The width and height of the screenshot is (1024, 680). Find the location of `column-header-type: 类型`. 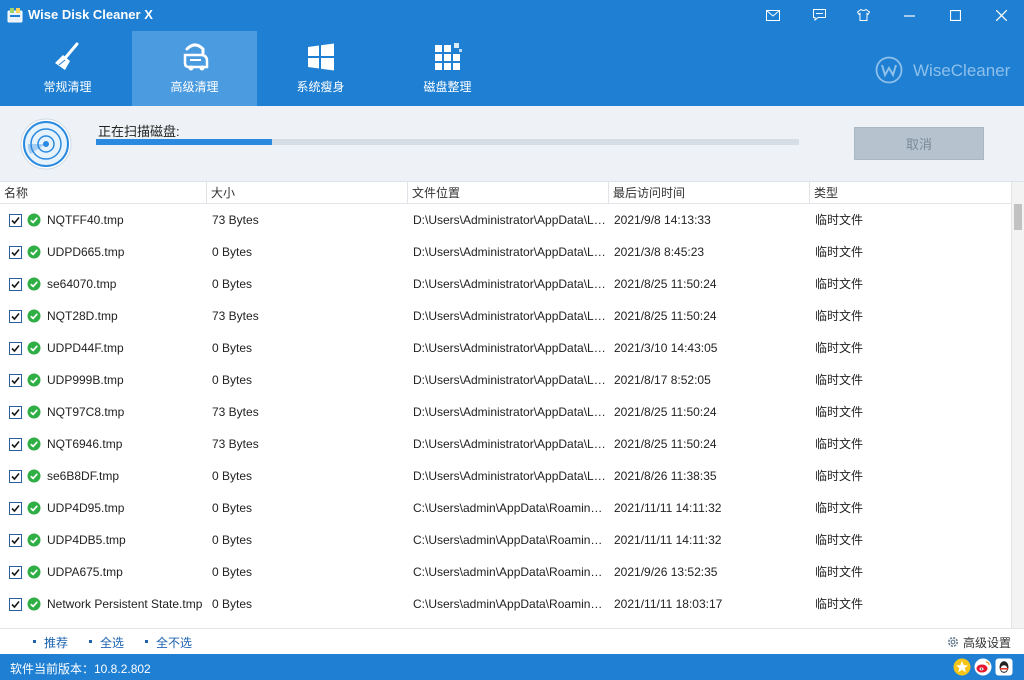

column-header-type: 类型 is located at coordinates (910, 193).